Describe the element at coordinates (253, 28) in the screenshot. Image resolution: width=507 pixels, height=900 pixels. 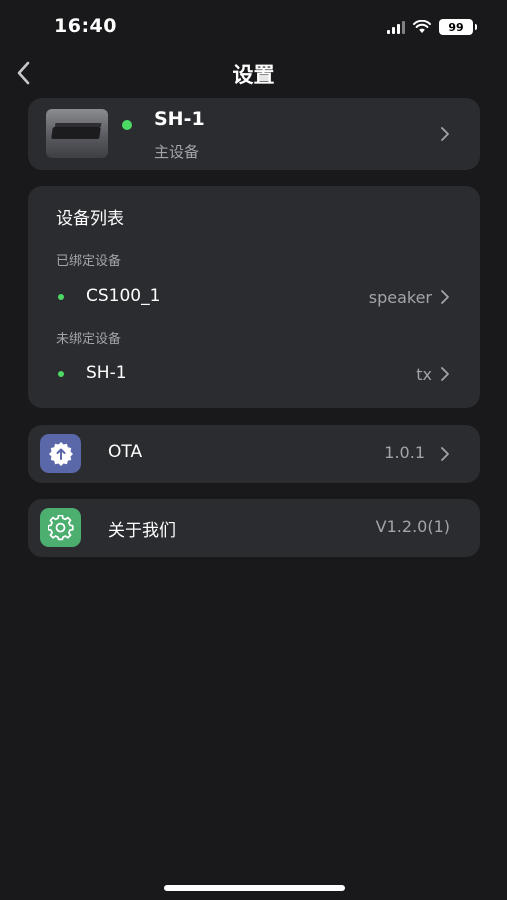
I see `status-bar: 16:40 99` at that location.